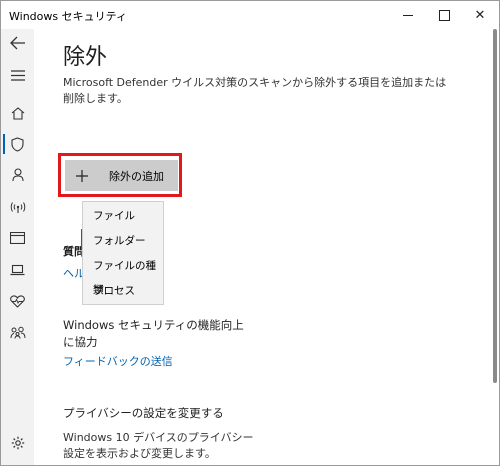 This screenshot has height=466, width=500. I want to click on shield-icon, so click(17, 144).